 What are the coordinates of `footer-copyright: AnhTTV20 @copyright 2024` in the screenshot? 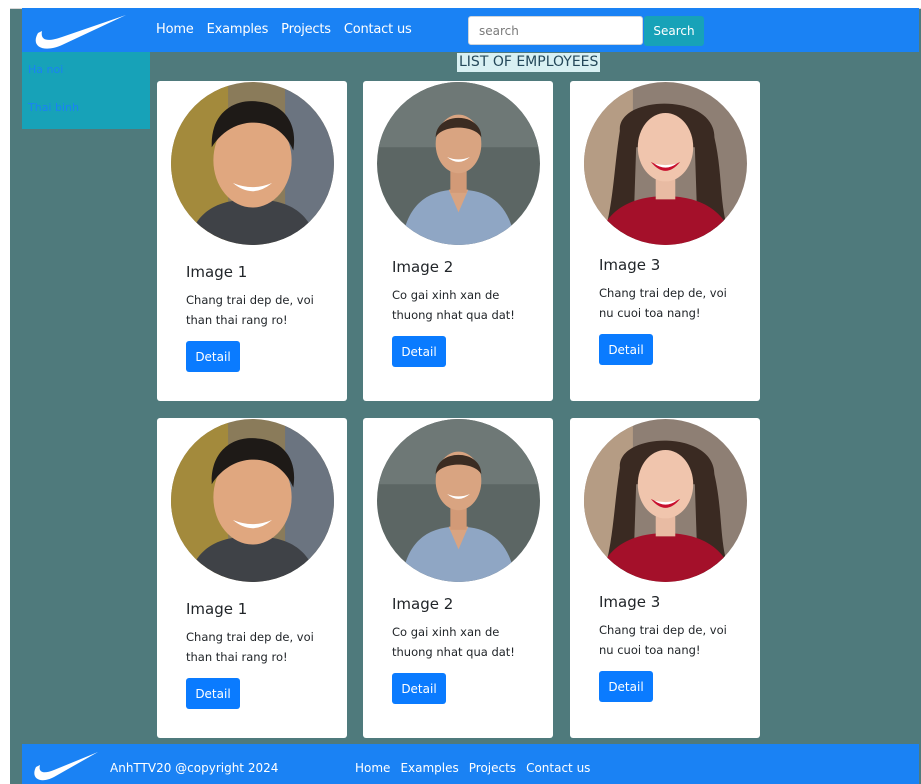 It's located at (194, 768).